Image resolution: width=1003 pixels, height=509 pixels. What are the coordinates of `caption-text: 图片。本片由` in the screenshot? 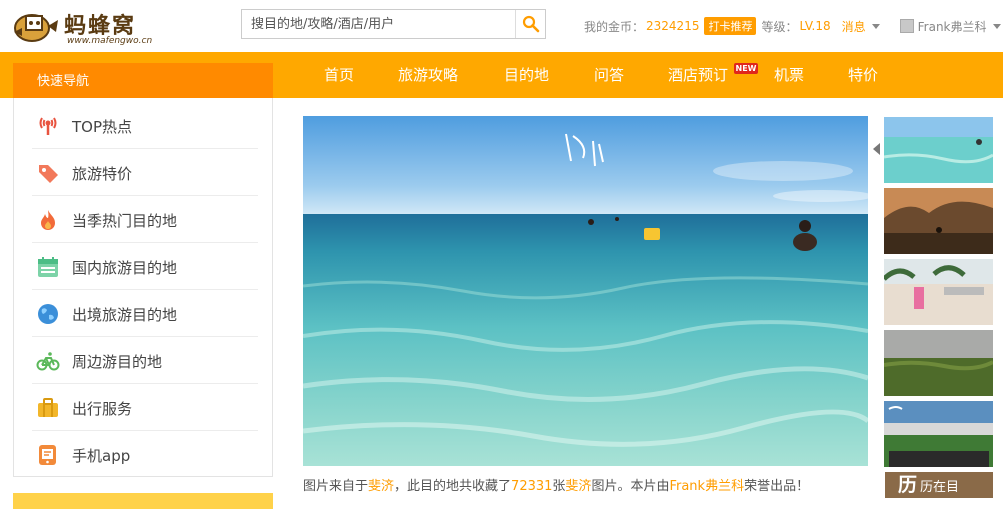 It's located at (630, 486).